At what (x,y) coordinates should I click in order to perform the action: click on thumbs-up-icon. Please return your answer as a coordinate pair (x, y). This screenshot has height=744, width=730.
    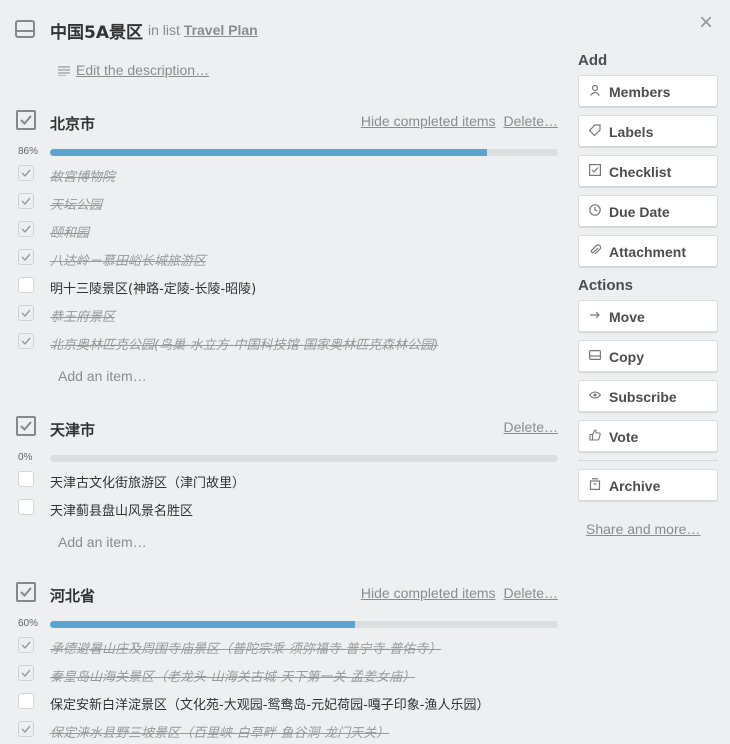
    Looking at the image, I should click on (595, 436).